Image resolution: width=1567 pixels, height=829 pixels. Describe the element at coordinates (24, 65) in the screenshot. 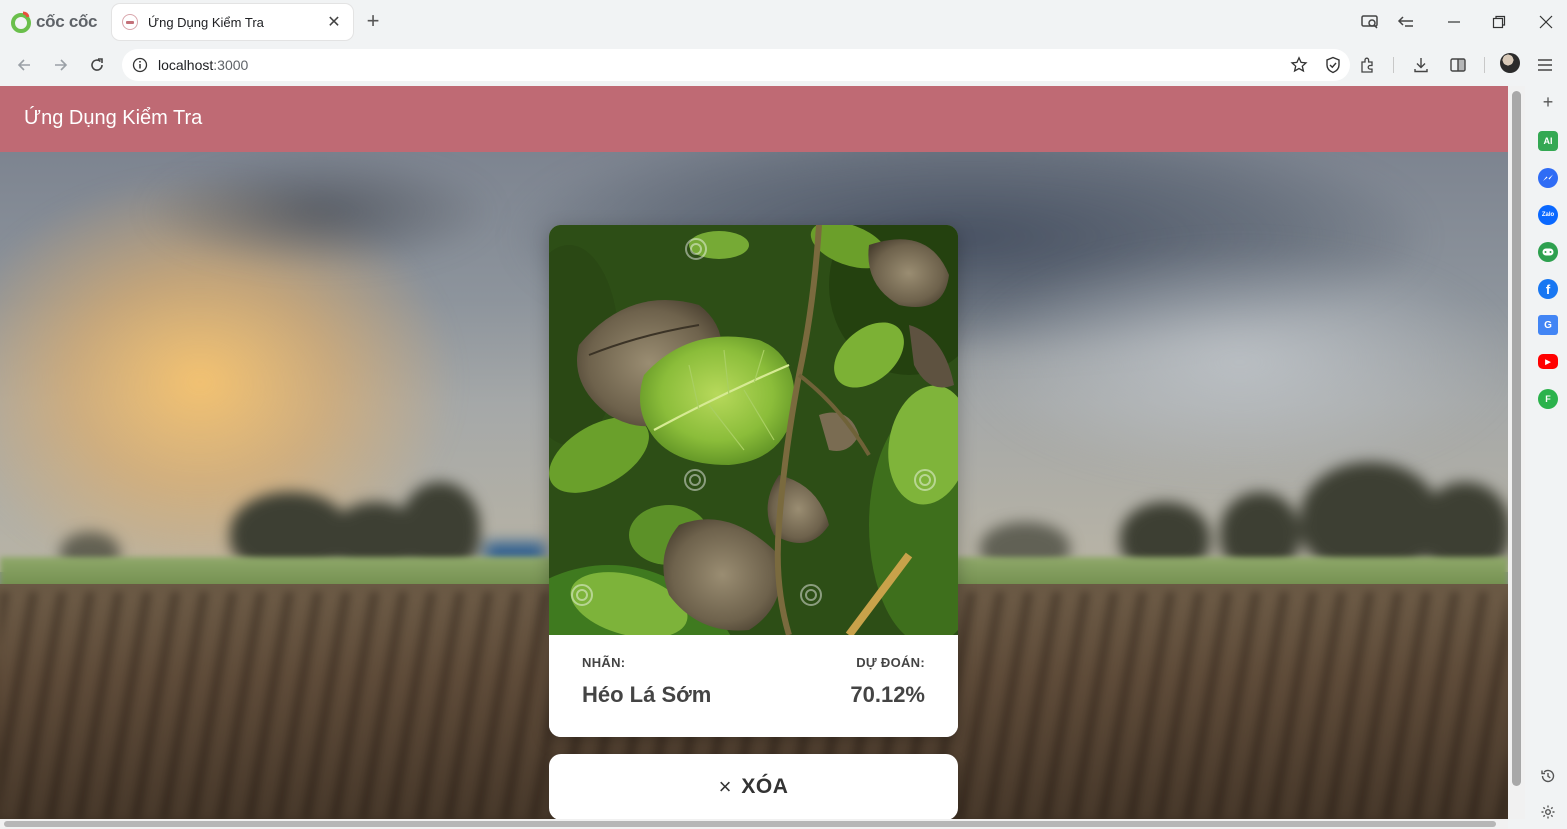

I see `back-button` at that location.